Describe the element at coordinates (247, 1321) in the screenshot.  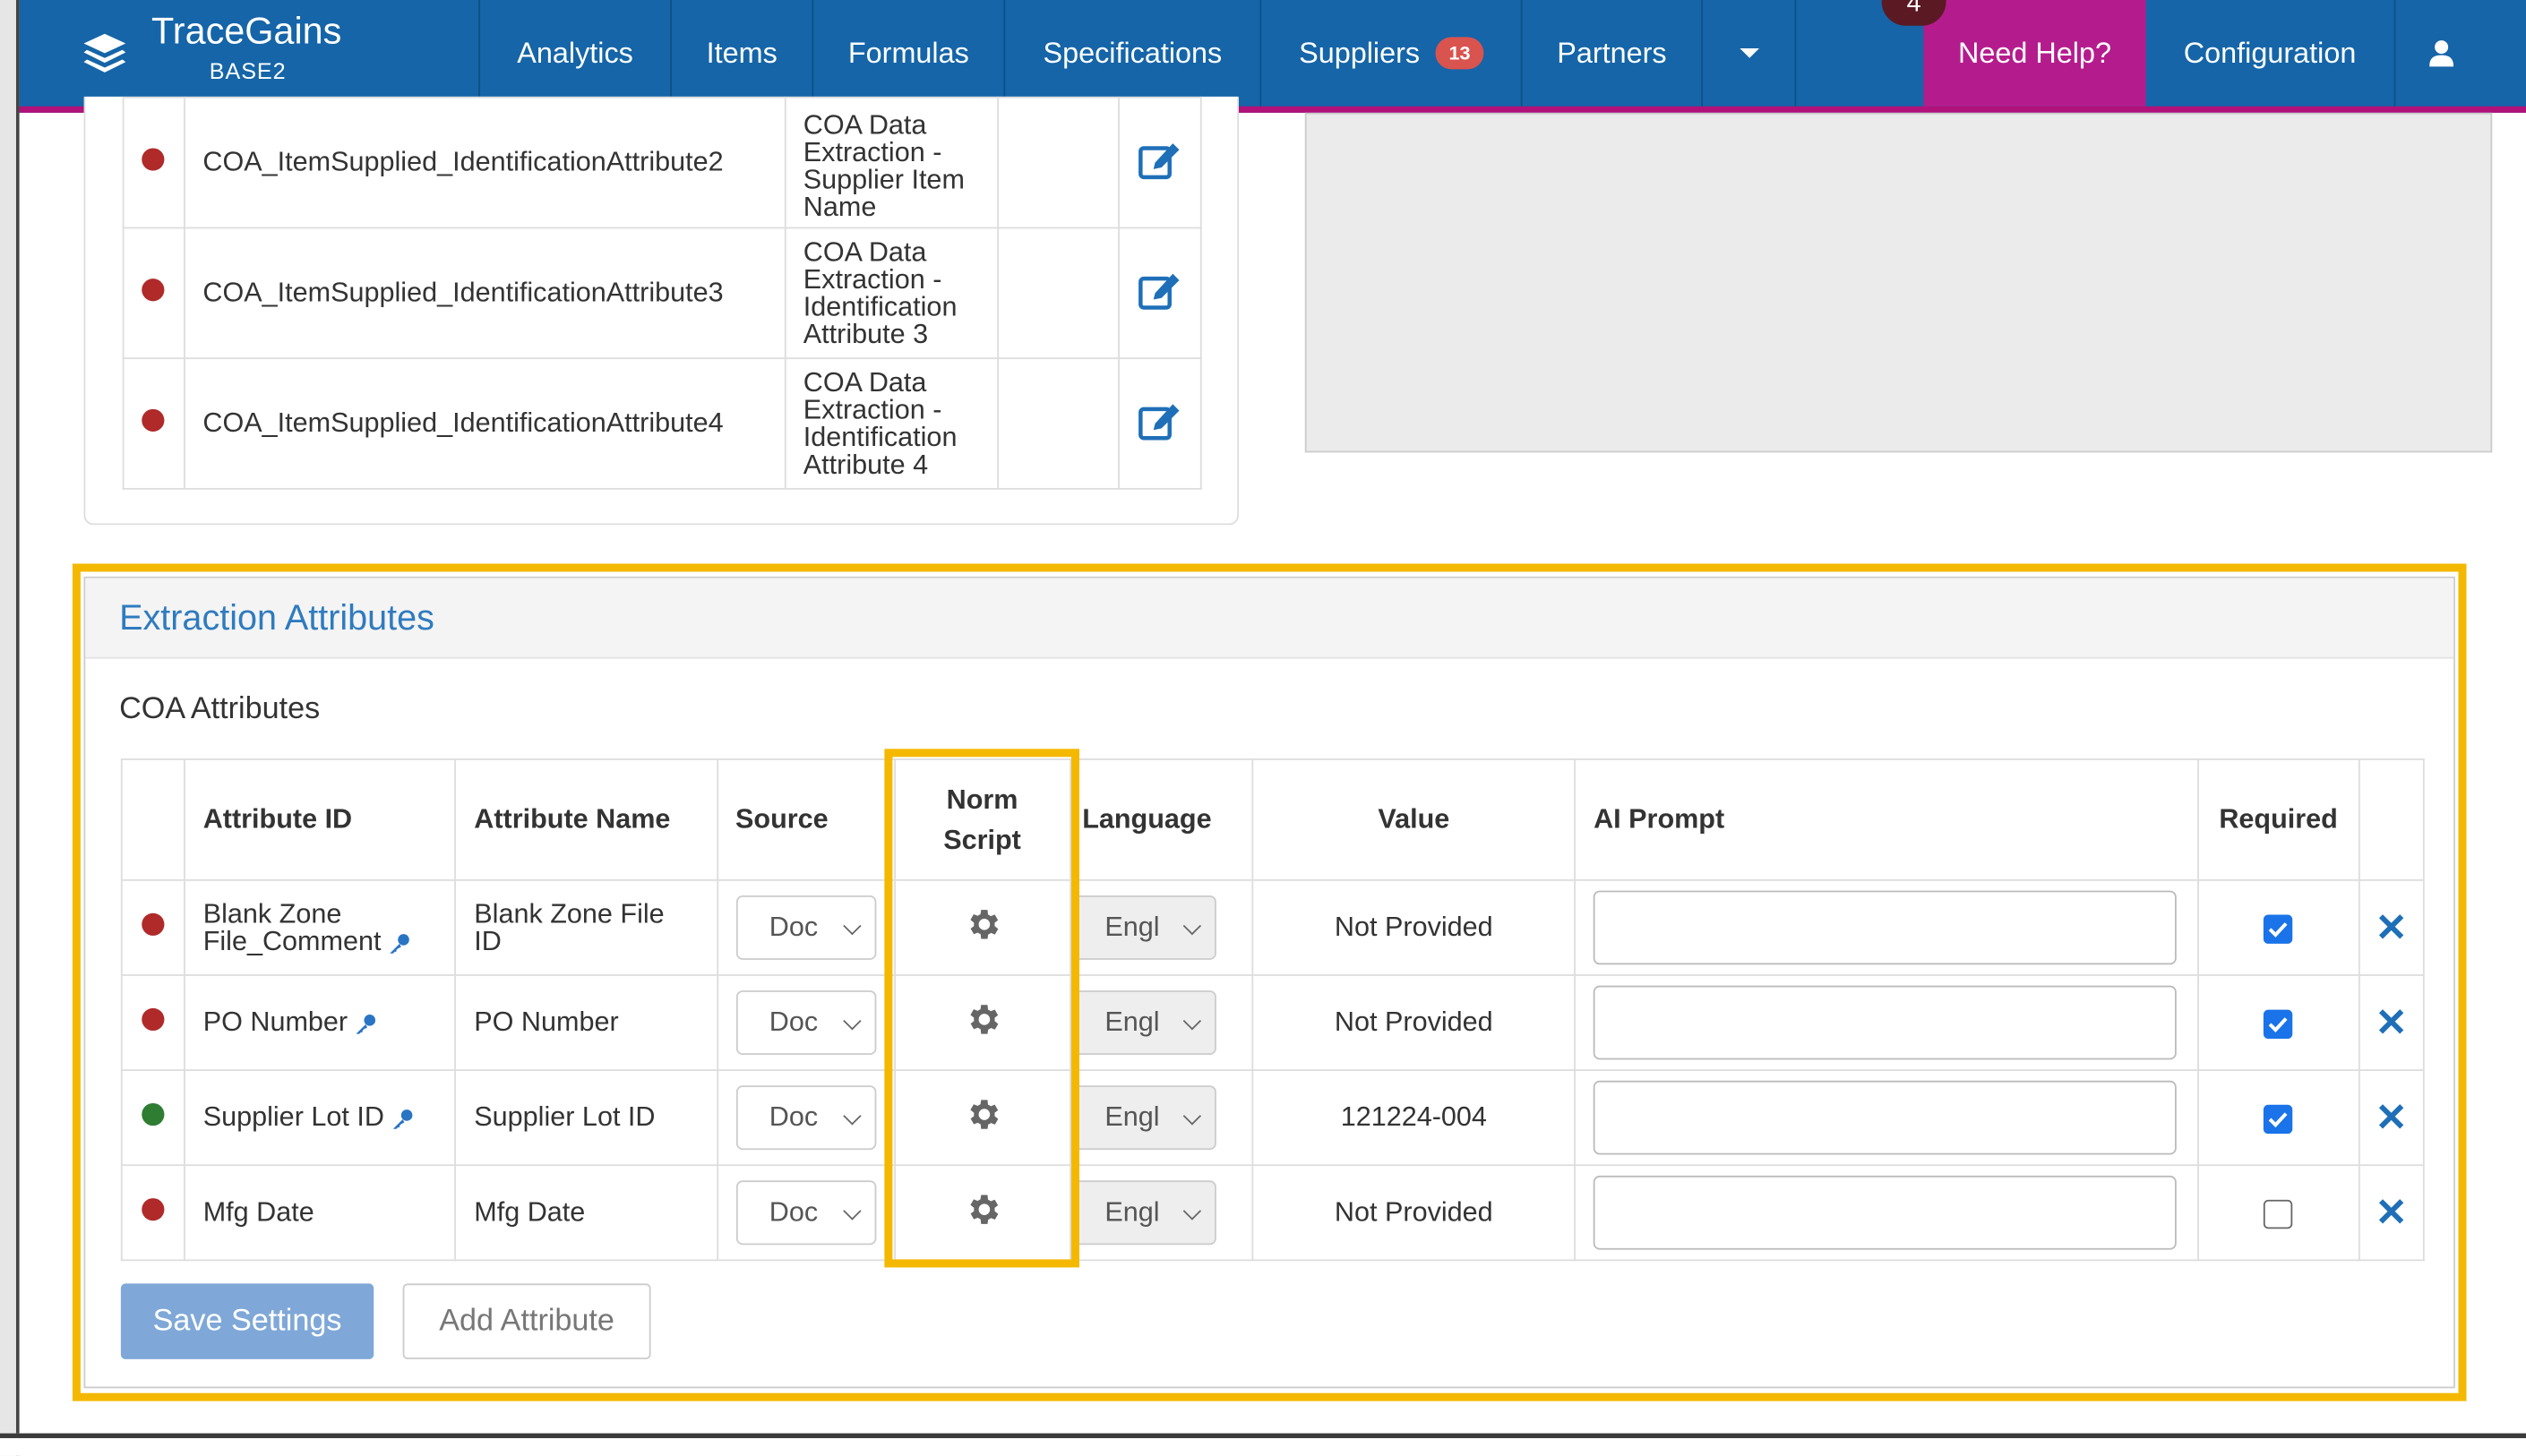
I see `save-settings-button: Save Settings` at that location.